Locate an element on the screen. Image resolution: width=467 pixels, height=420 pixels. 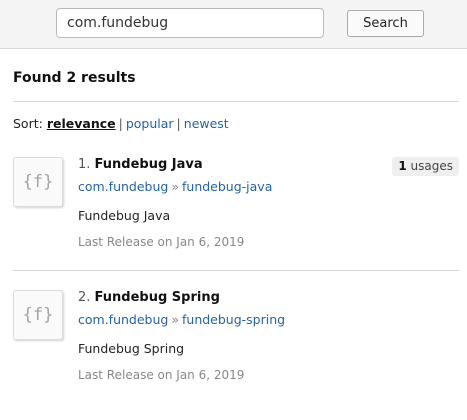
result-title: 2. Fundebug Spring is located at coordinates (149, 297).